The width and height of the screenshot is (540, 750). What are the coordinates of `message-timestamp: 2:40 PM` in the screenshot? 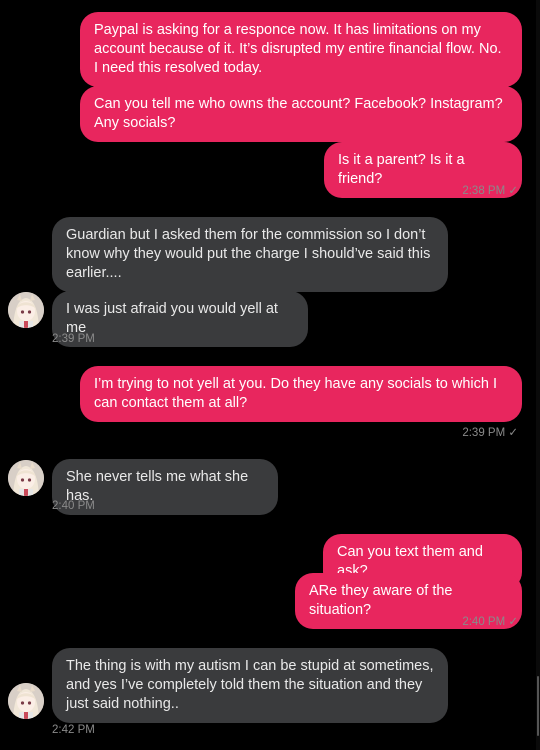 It's located at (73, 506).